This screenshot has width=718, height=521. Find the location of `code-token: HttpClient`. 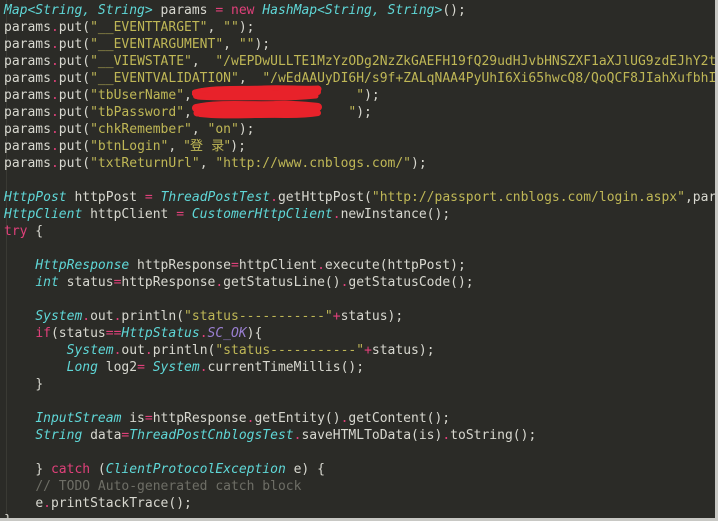

code-token: HttpClient is located at coordinates (43, 214).